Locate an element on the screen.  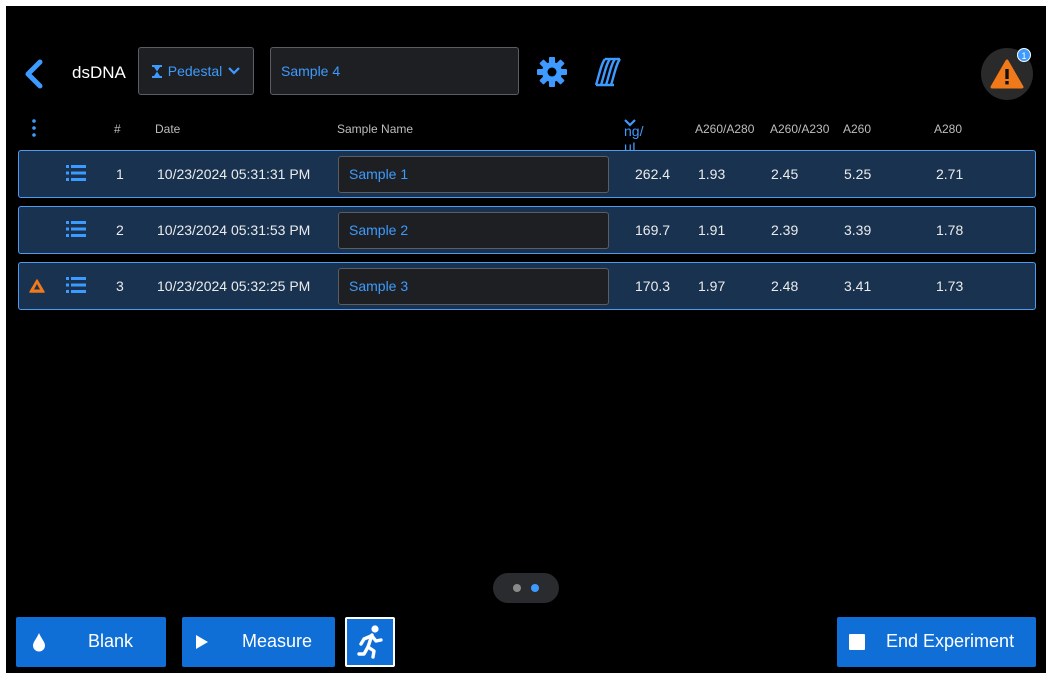
row-a260-a230: 2.45 is located at coordinates (785, 174).